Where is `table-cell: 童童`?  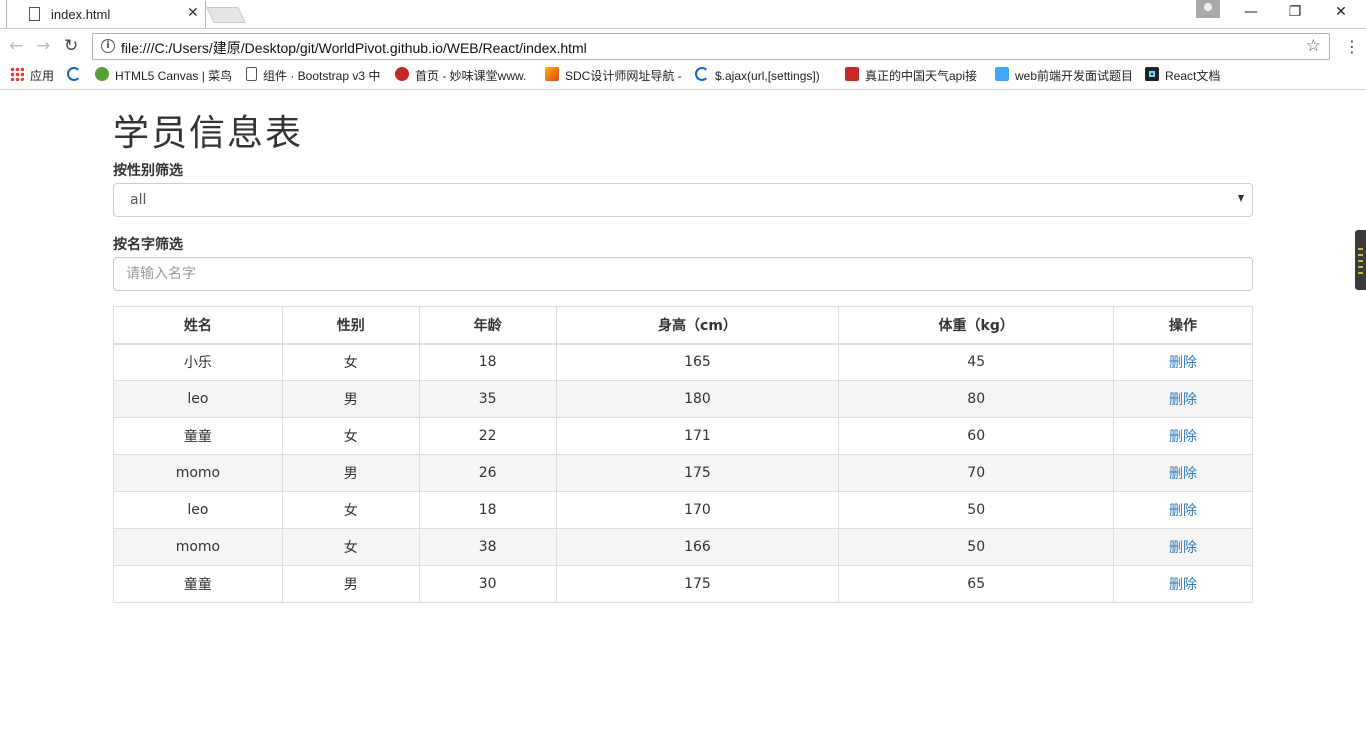 table-cell: 童童 is located at coordinates (198, 584).